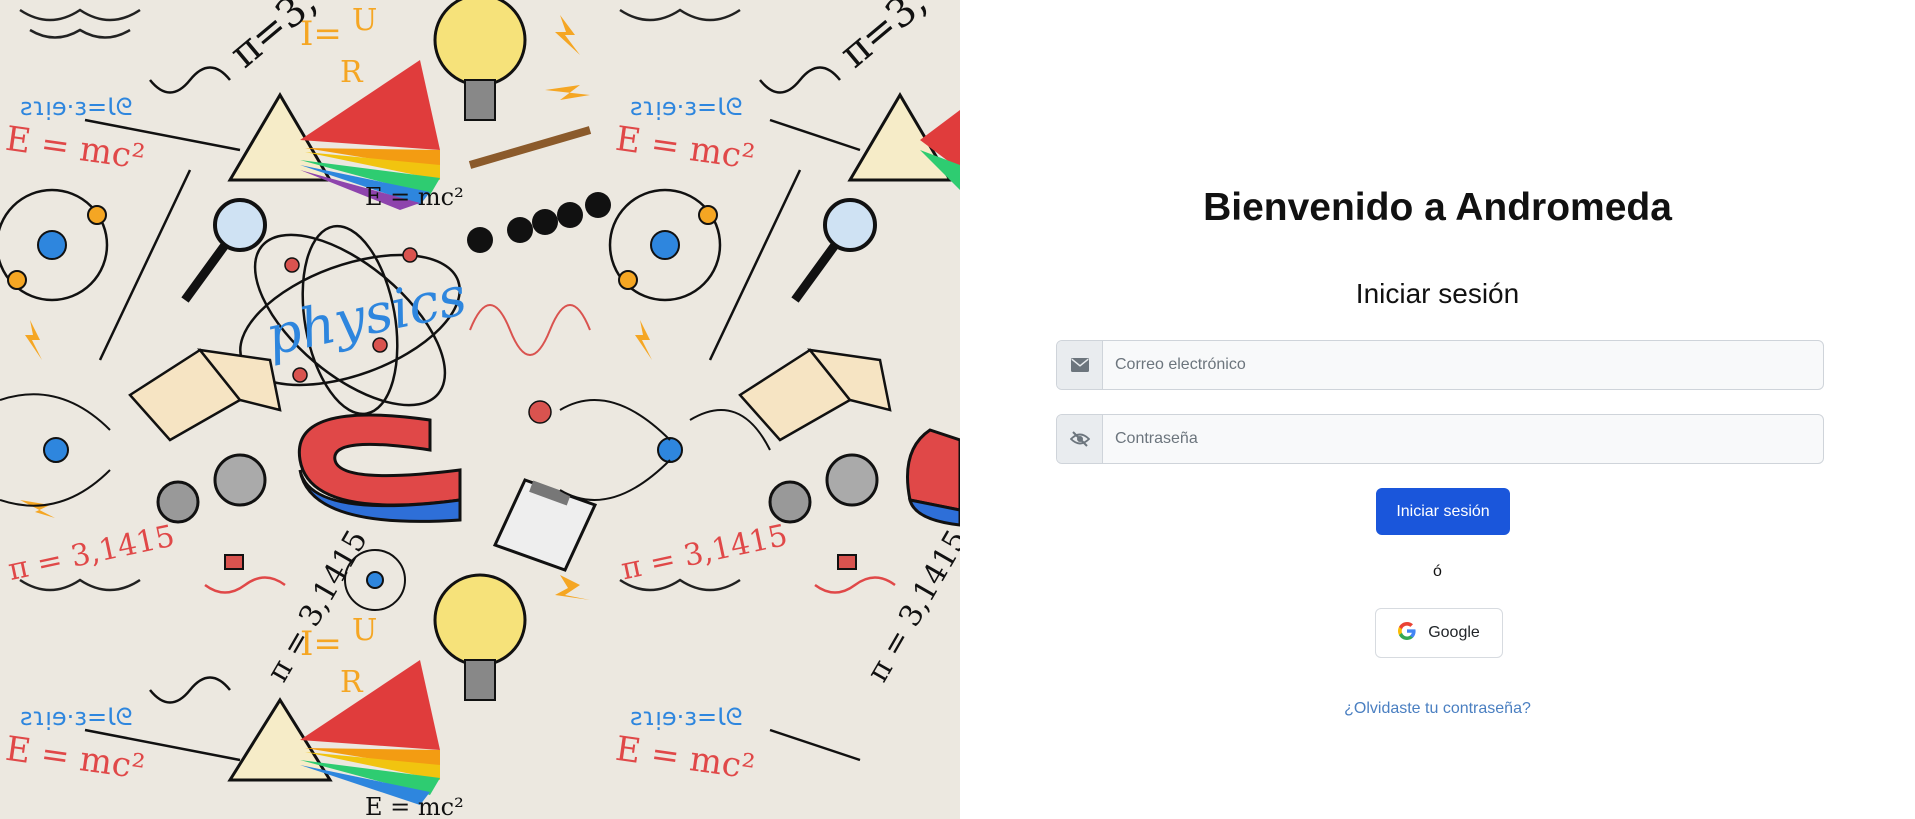  Describe the element at coordinates (321, 644) in the screenshot. I see `ohm-i-text-2: I=` at that location.